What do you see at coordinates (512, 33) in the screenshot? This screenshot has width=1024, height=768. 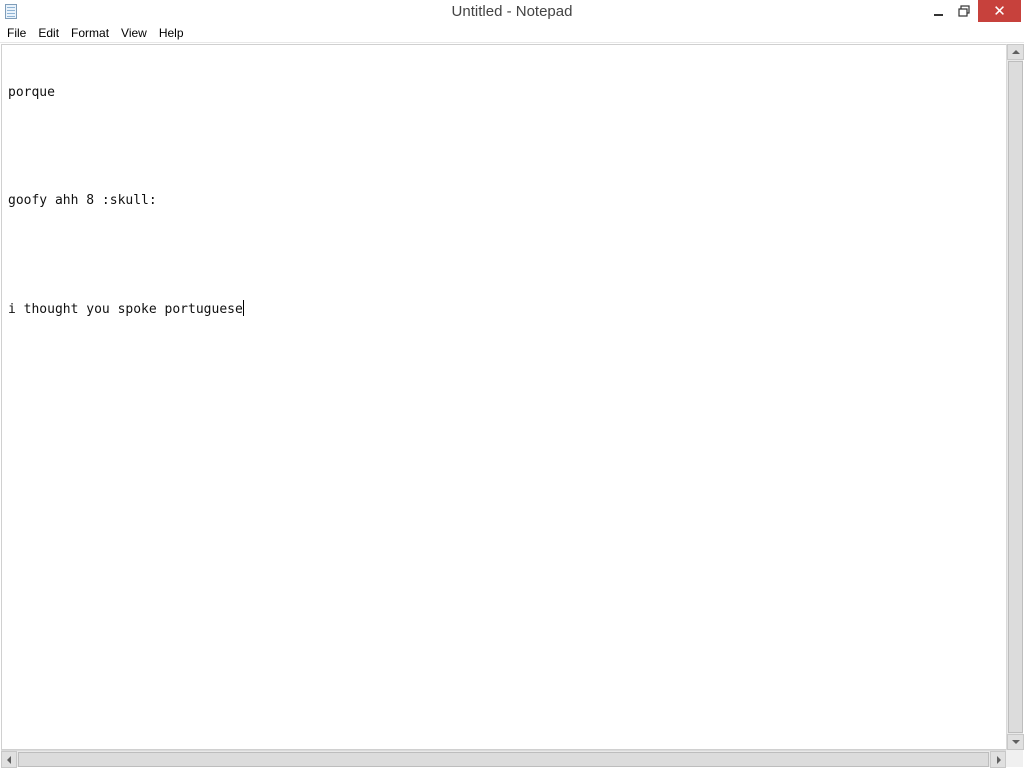 I see `menu-bar: File Edit Format View Help` at bounding box center [512, 33].